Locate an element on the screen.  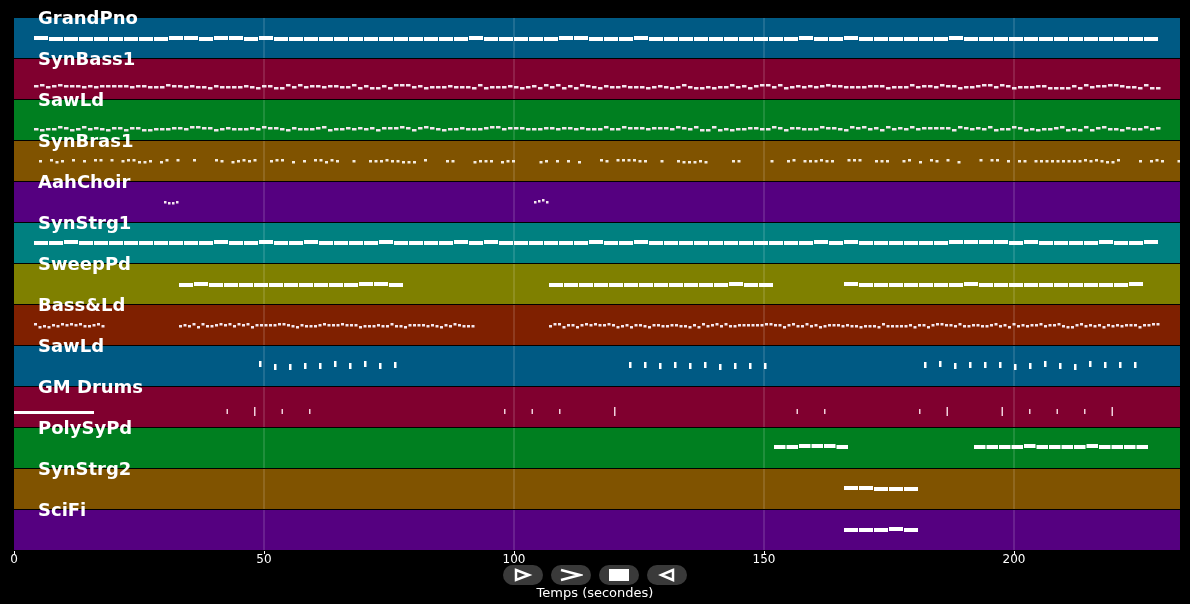
tick-label: 100 is located at coordinates (514, 559).